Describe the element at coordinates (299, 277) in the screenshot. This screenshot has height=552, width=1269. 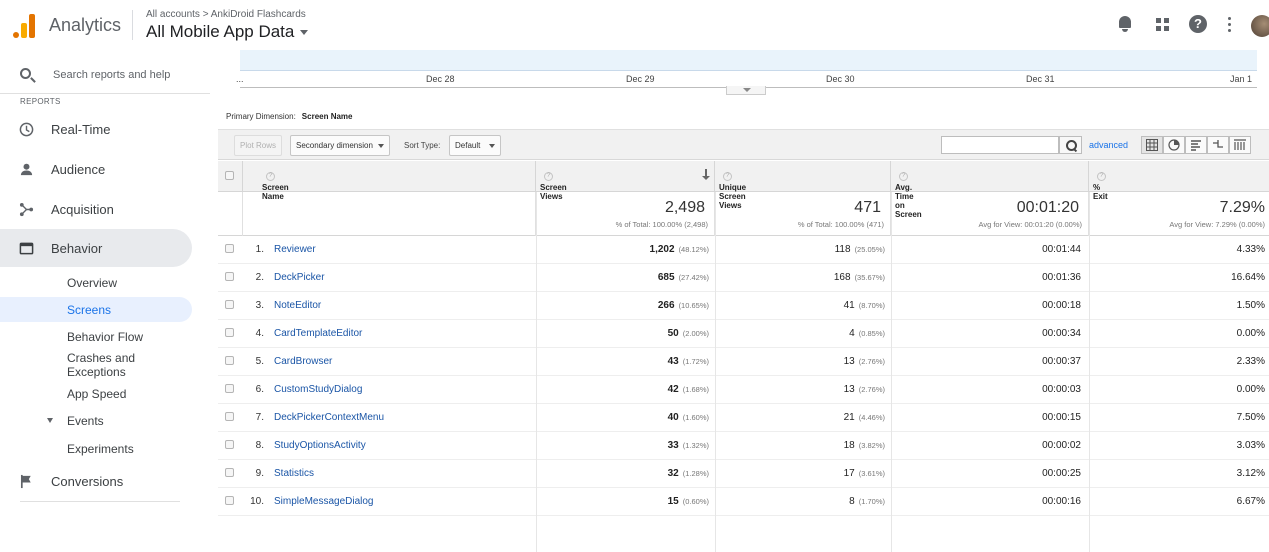
I see `screen-name-link: DeckPicker` at that location.